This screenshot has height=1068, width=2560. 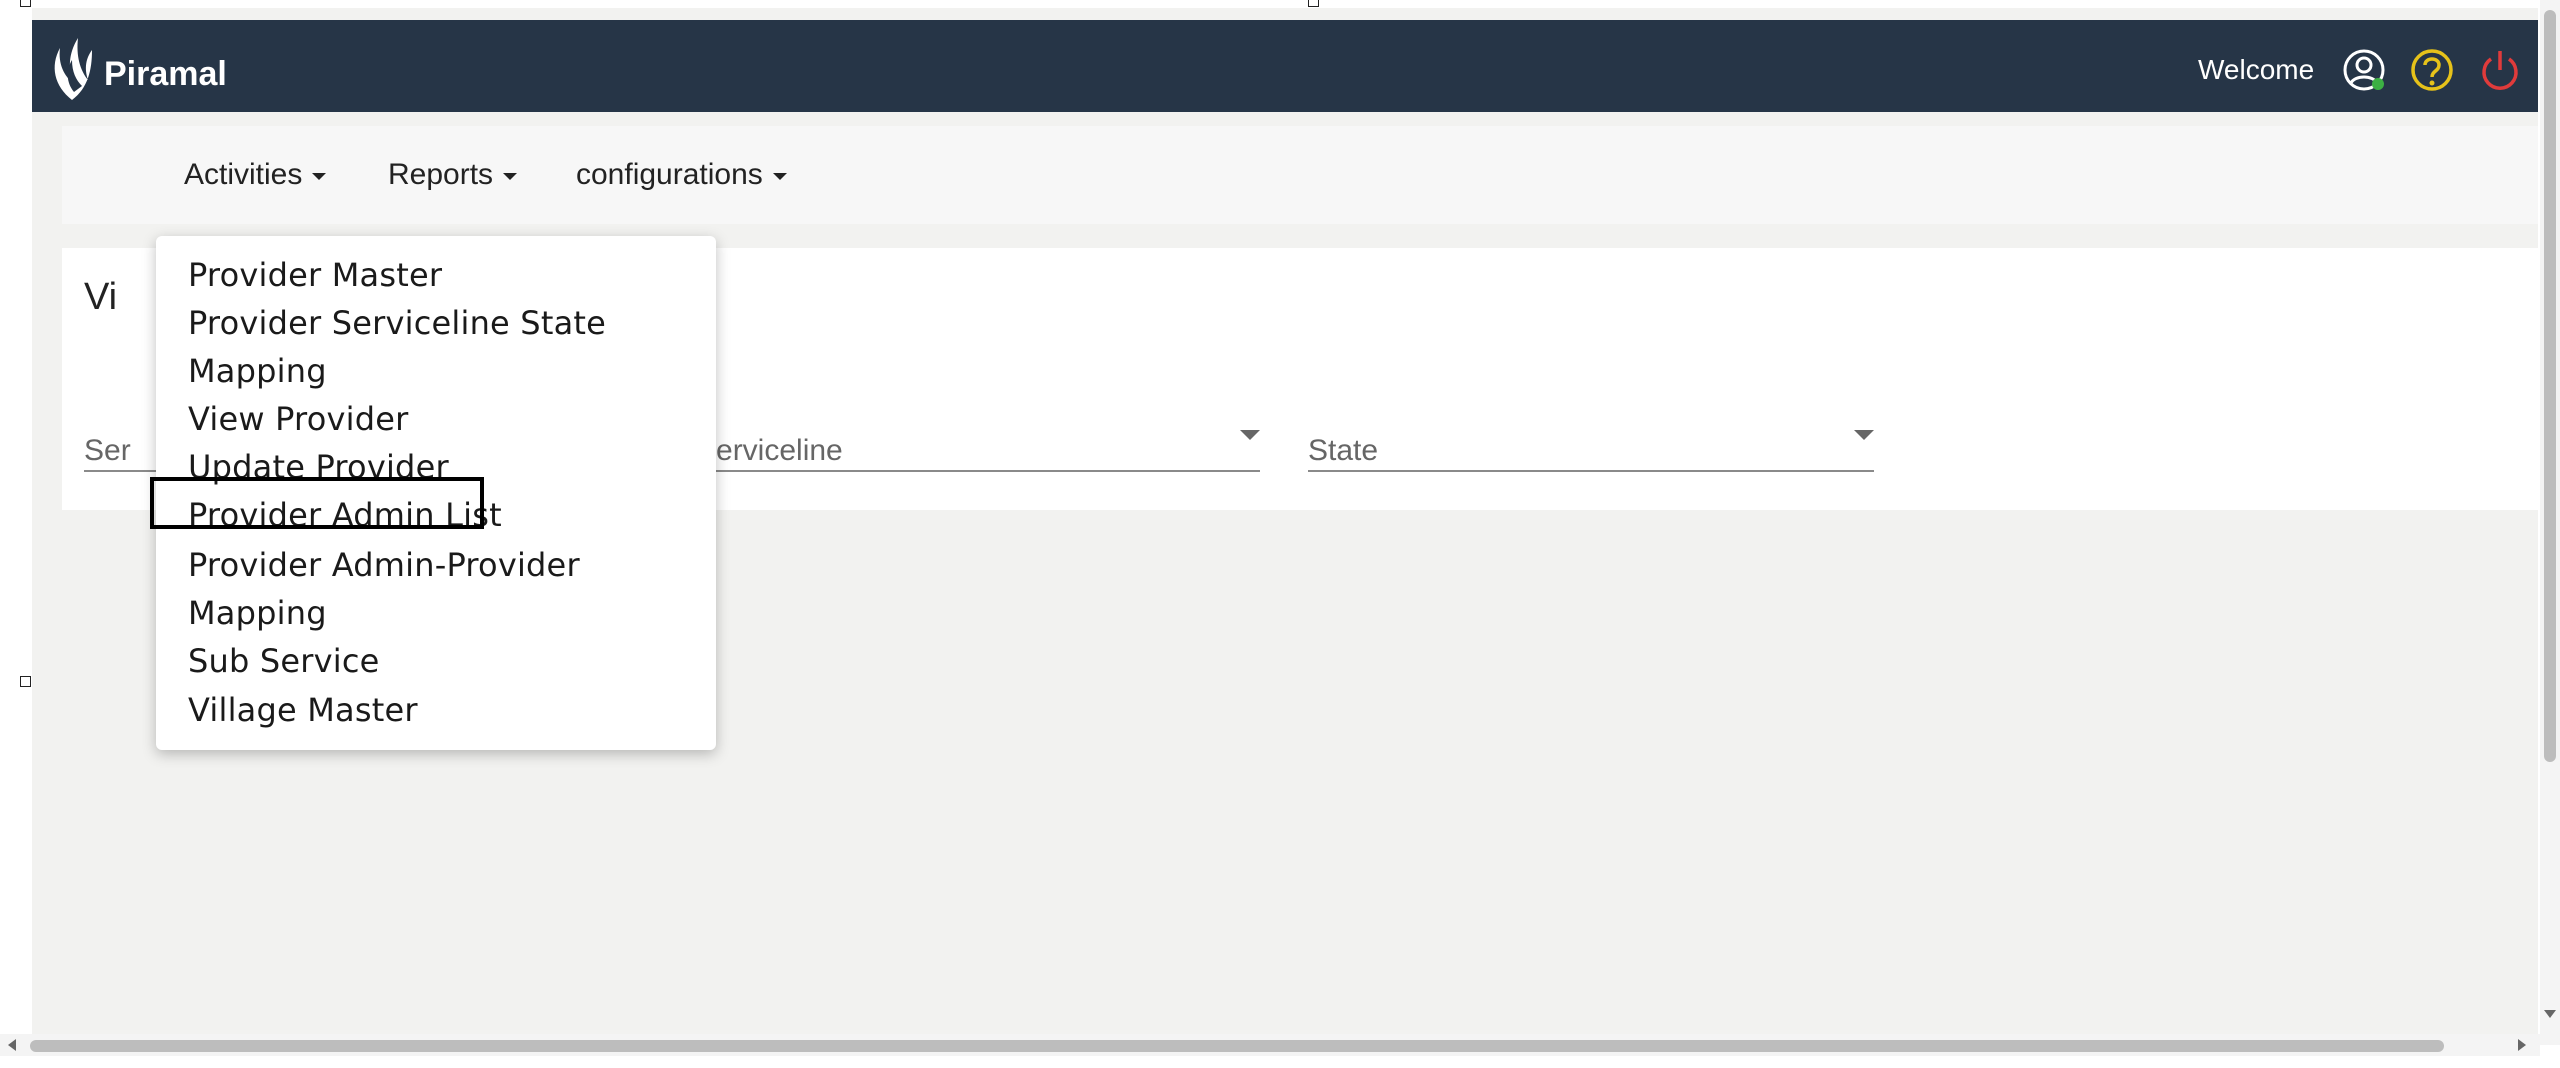 I want to click on nav-activities-menu: Activities, so click(x=255, y=175).